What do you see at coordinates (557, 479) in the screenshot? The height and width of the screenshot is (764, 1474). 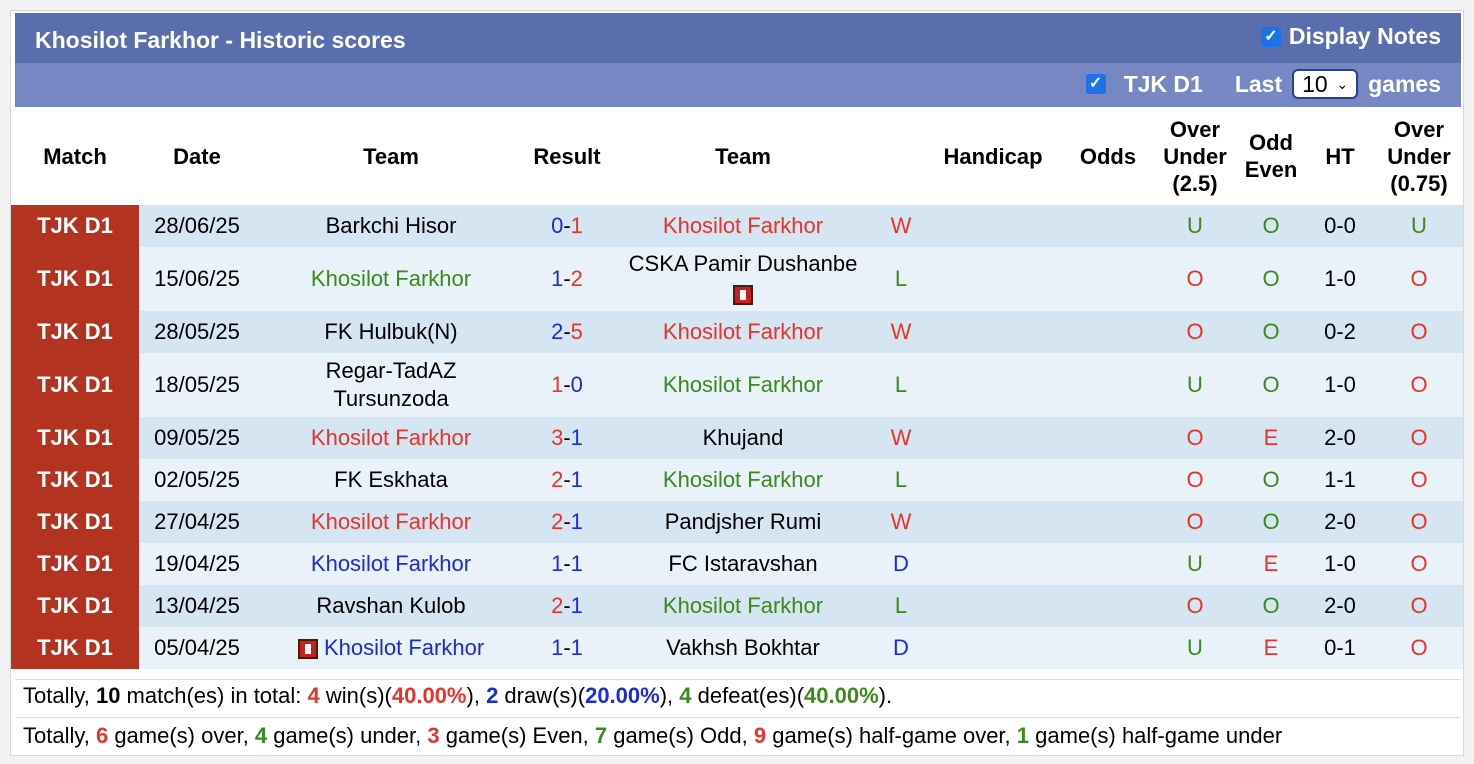 I see `home-score: 2` at bounding box center [557, 479].